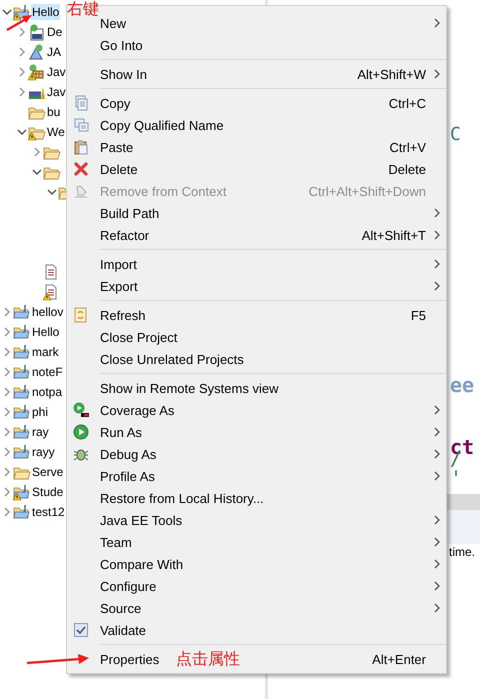 Image resolution: width=480 pixels, height=699 pixels. Describe the element at coordinates (45, 352) in the screenshot. I see `tree-item: mark` at that location.